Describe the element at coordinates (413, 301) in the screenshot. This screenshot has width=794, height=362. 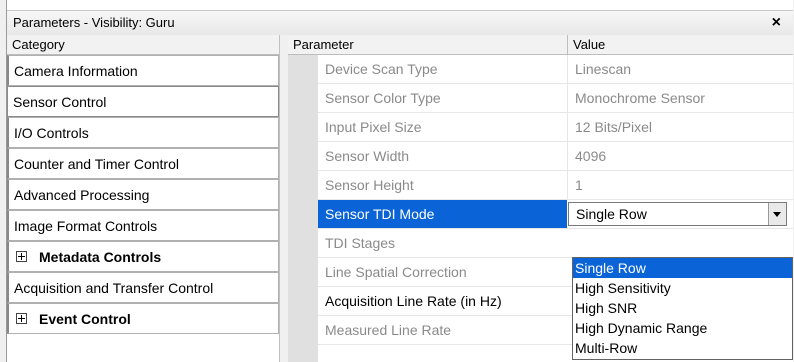
I see `parameter-name: Acquisition Line Rate (in Hz)` at that location.